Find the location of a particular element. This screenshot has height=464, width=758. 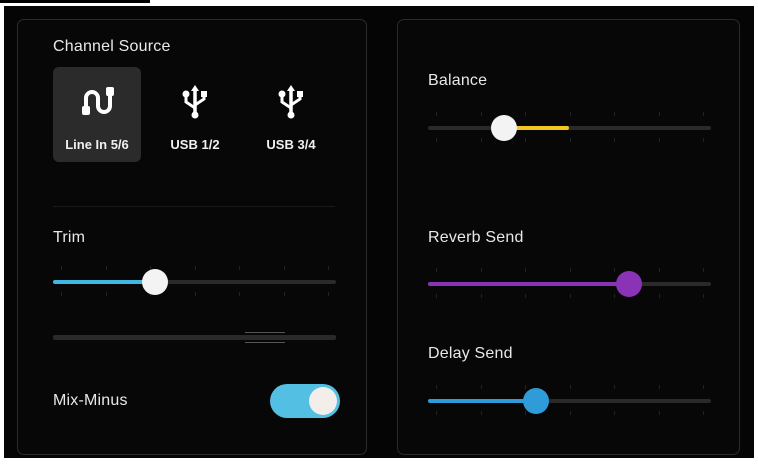

source-option-label: USB 3/4 is located at coordinates (291, 144).